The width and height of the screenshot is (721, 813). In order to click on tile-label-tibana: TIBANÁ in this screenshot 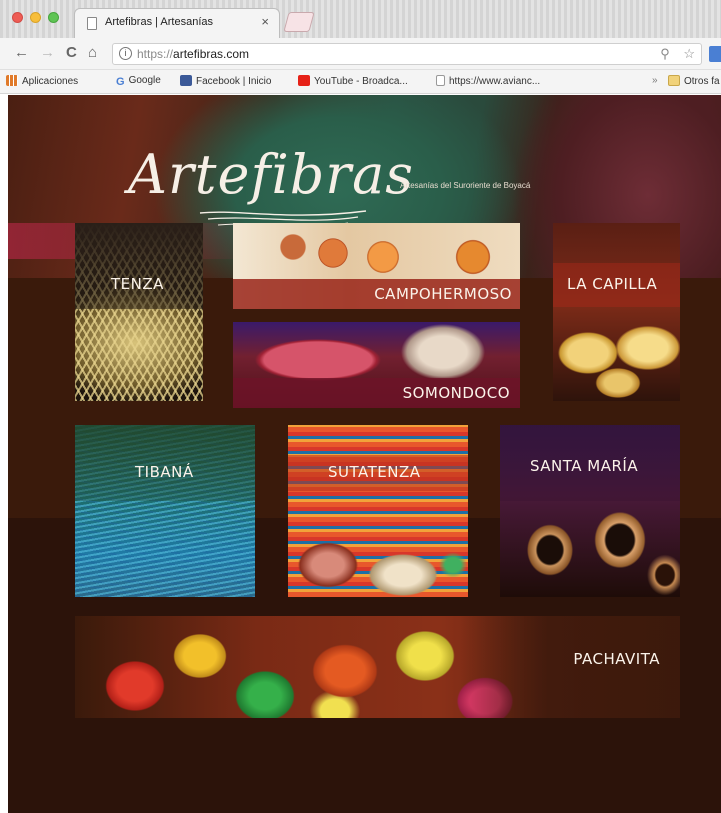, I will do `click(164, 472)`.